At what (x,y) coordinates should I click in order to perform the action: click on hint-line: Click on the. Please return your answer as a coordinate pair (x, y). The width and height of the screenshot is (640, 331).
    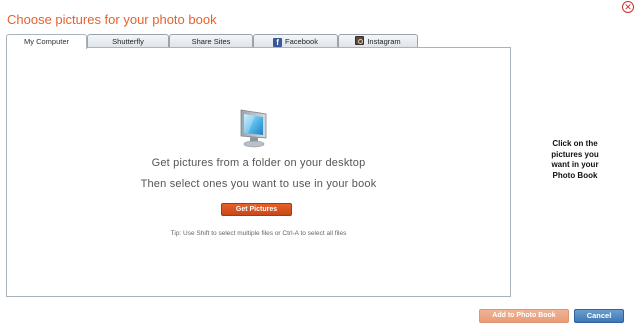
    Looking at the image, I should click on (575, 143).